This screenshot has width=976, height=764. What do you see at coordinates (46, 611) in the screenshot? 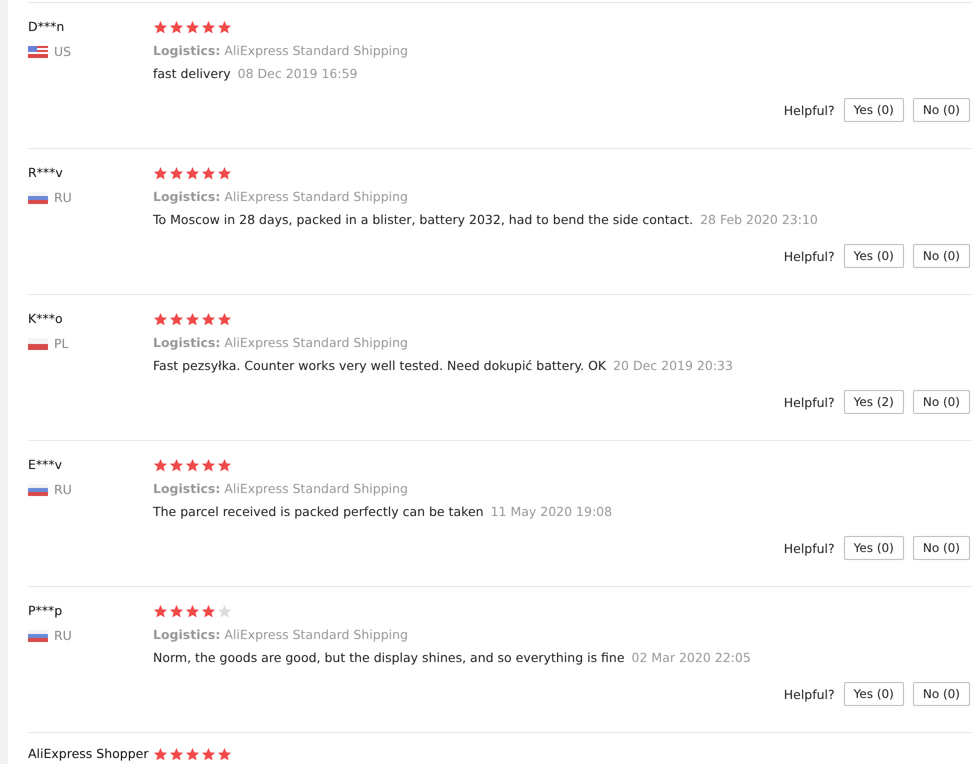
I see `reviewer-name: P***p` at bounding box center [46, 611].